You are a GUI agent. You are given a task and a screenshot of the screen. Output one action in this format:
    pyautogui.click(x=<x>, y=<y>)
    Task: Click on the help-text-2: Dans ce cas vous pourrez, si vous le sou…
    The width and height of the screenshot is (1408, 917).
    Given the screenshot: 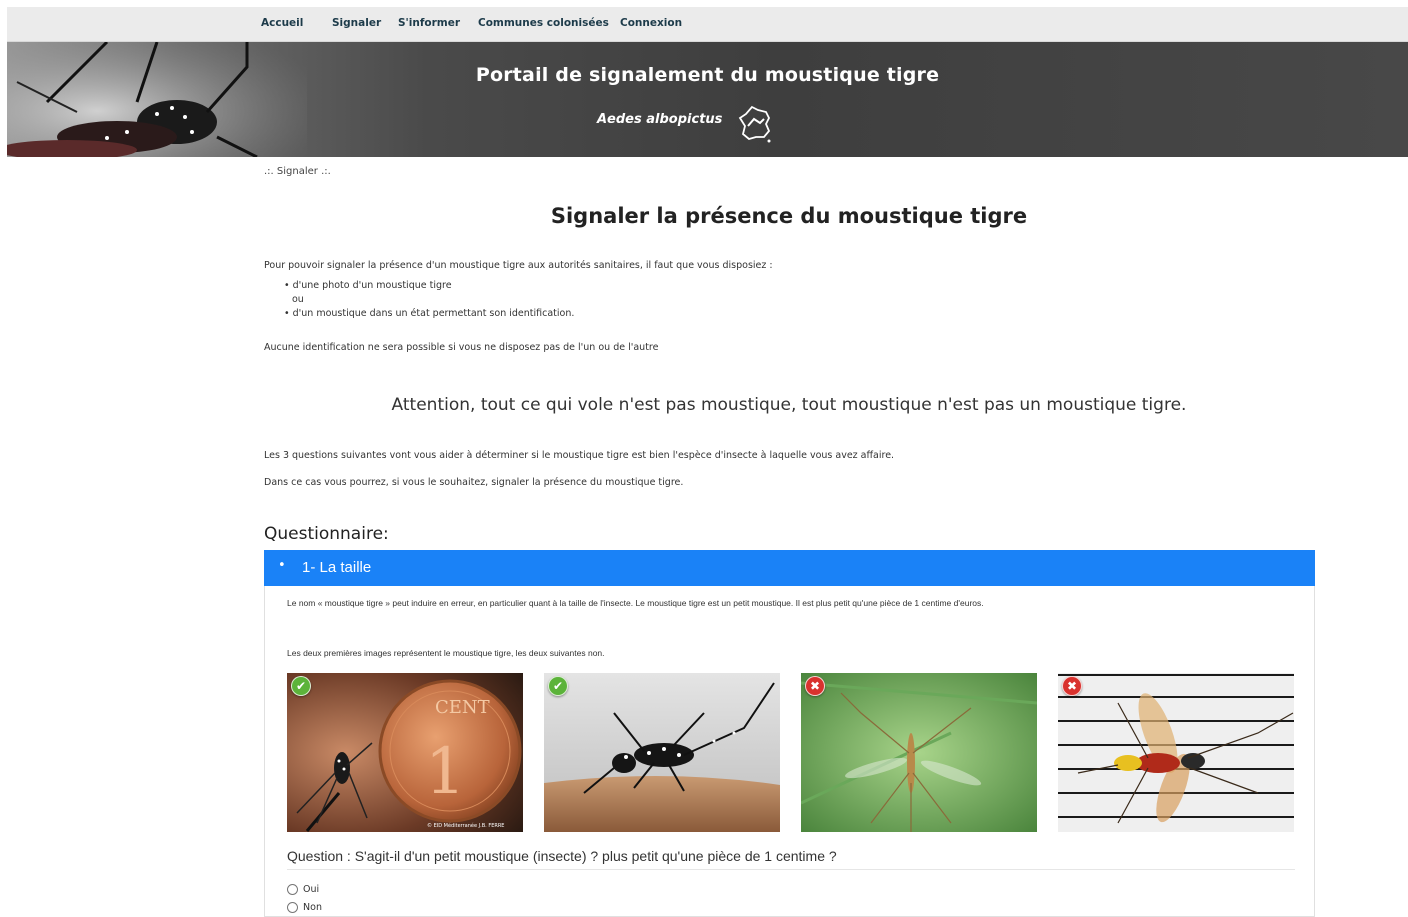 What is the action you would take?
    pyautogui.click(x=474, y=482)
    